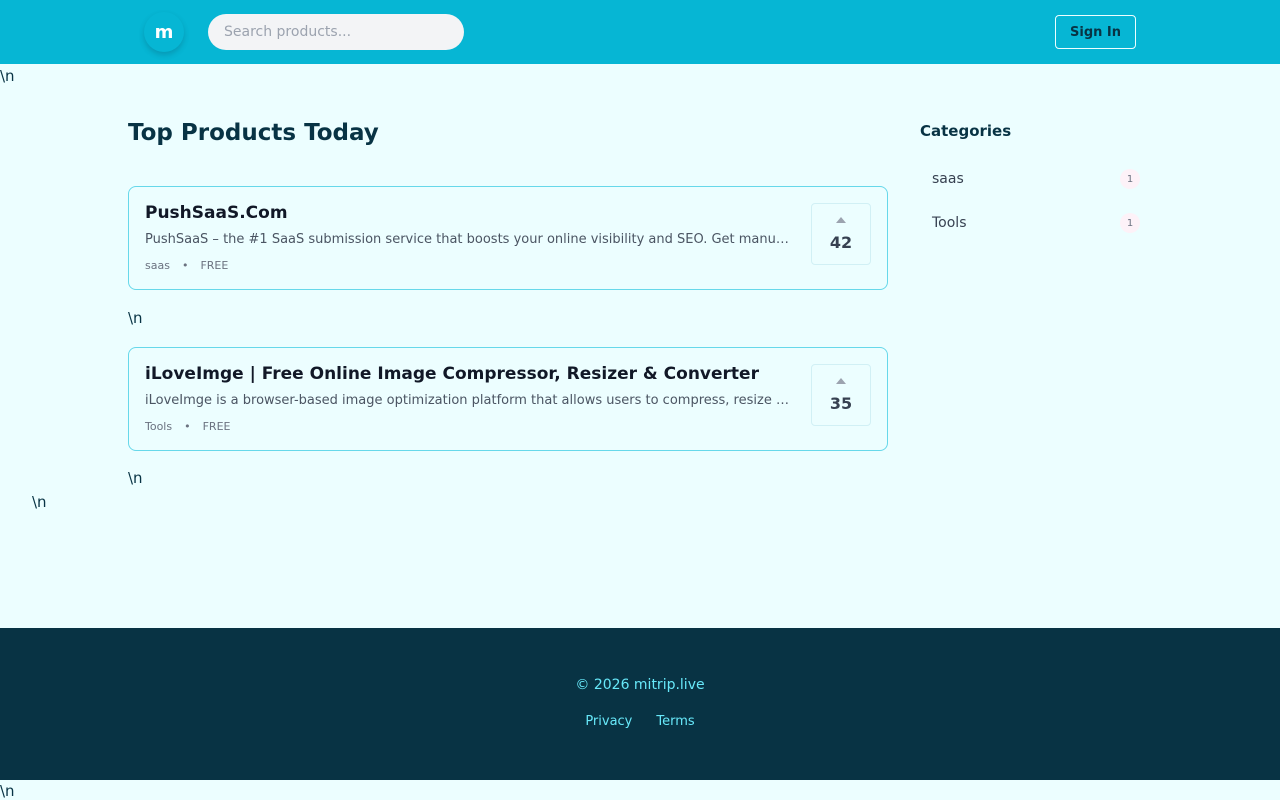  What do you see at coordinates (253, 133) in the screenshot?
I see `page-title: Top Products Today` at bounding box center [253, 133].